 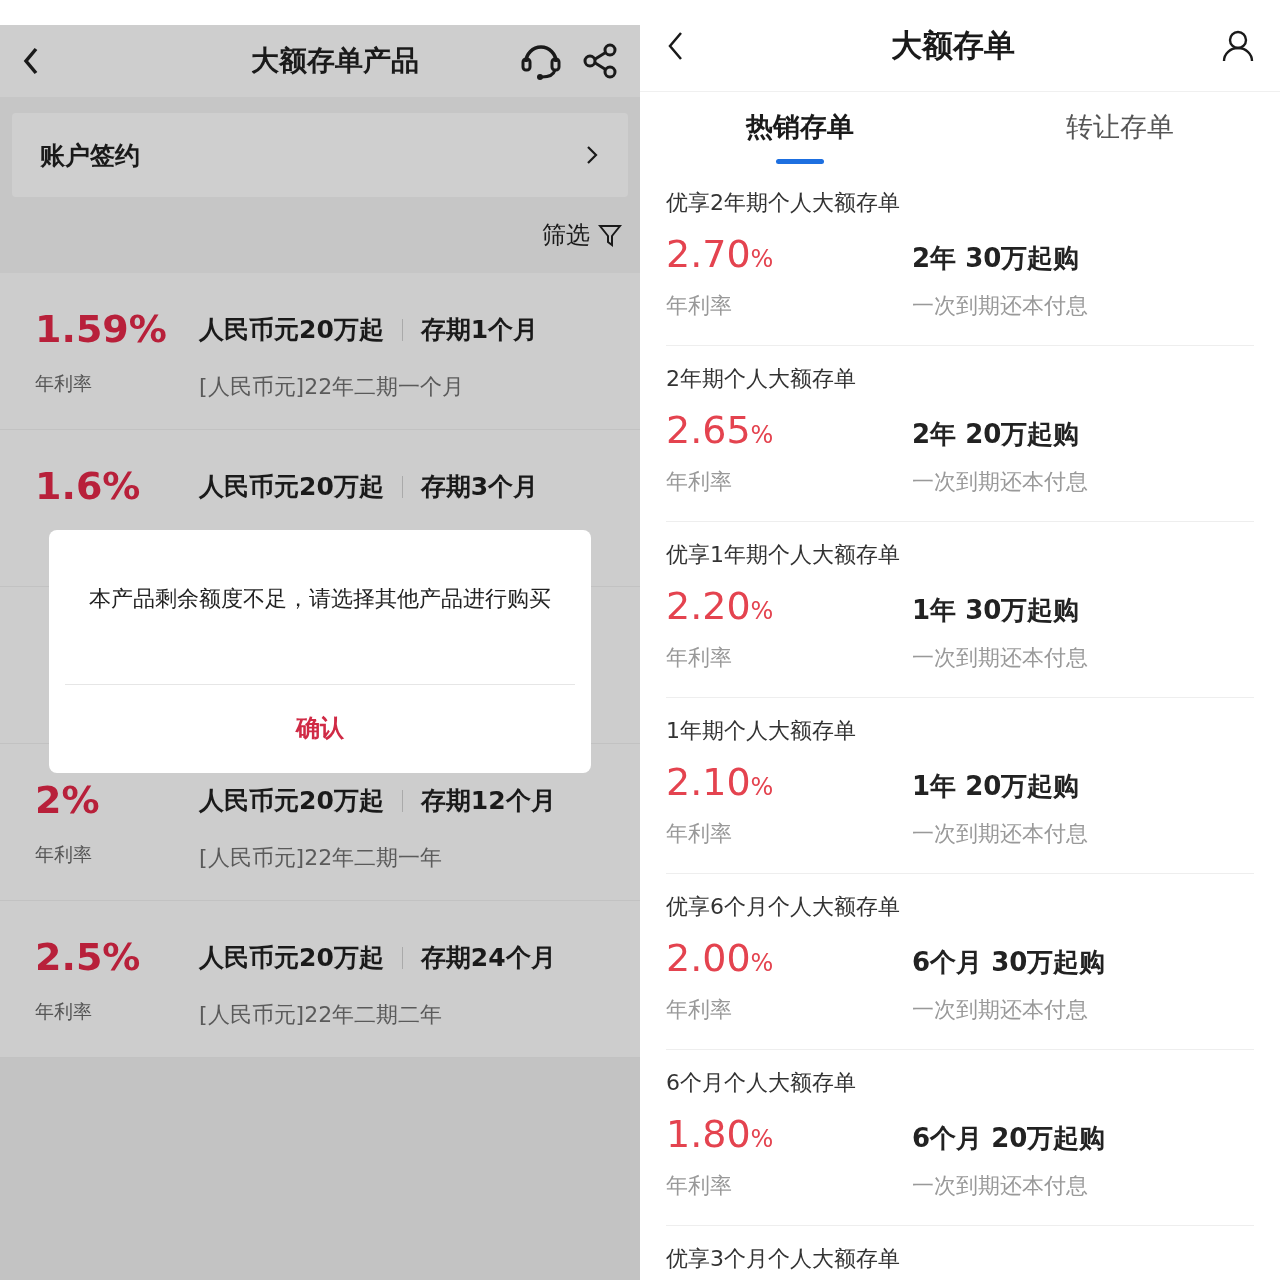 I want to click on headset-icon, so click(x=541, y=61).